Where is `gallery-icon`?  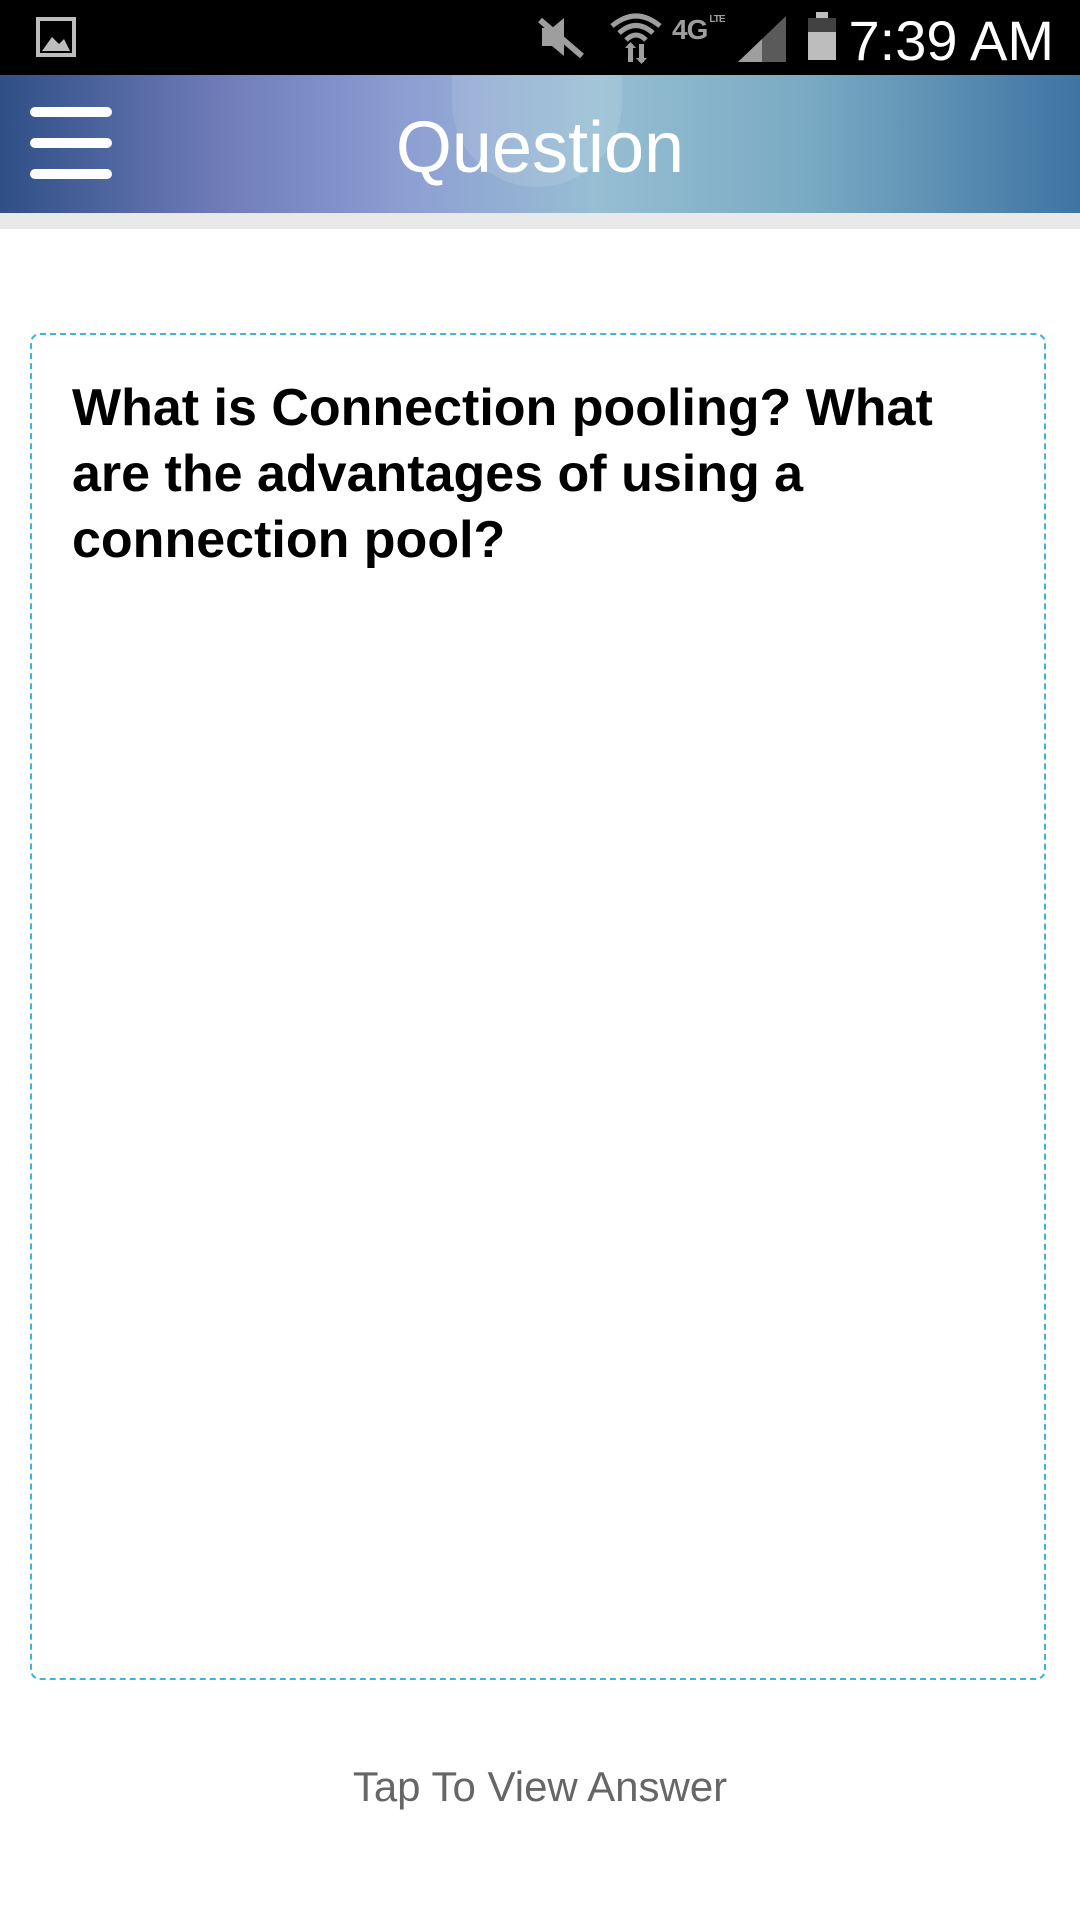
gallery-icon is located at coordinates (56, 37).